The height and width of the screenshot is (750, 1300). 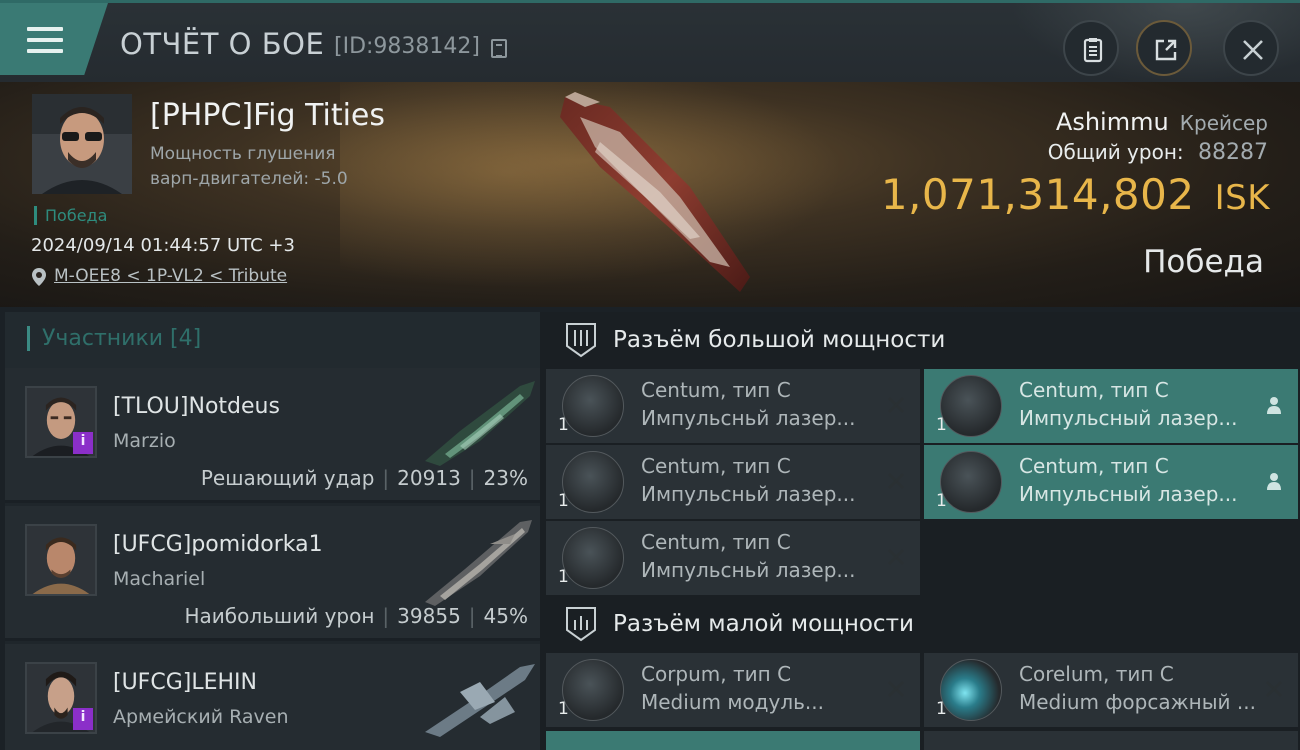 What do you see at coordinates (407, 46) in the screenshot?
I see `report-id: [ID:9838142]` at bounding box center [407, 46].